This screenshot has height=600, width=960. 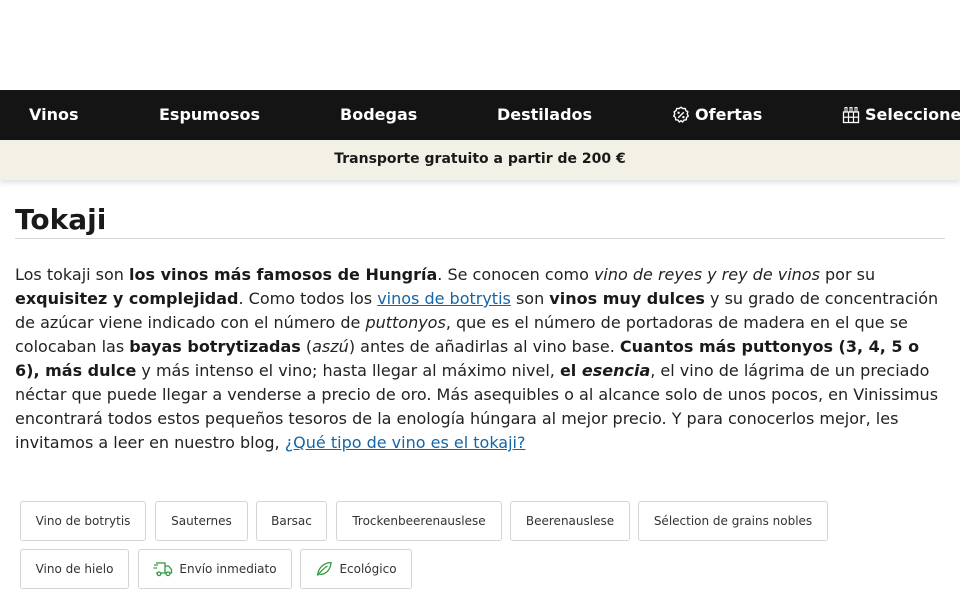 What do you see at coordinates (163, 569) in the screenshot?
I see `delivery-truck-icon` at bounding box center [163, 569].